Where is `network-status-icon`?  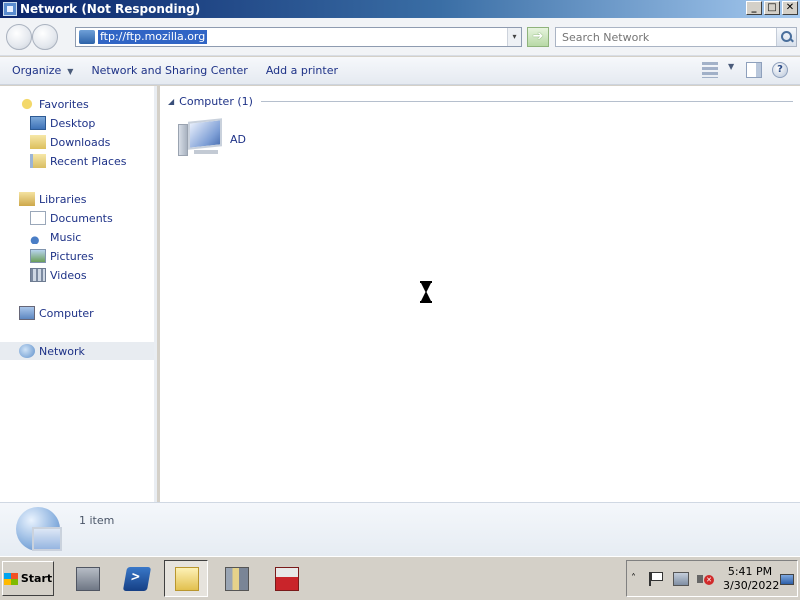 network-status-icon is located at coordinates (681, 579).